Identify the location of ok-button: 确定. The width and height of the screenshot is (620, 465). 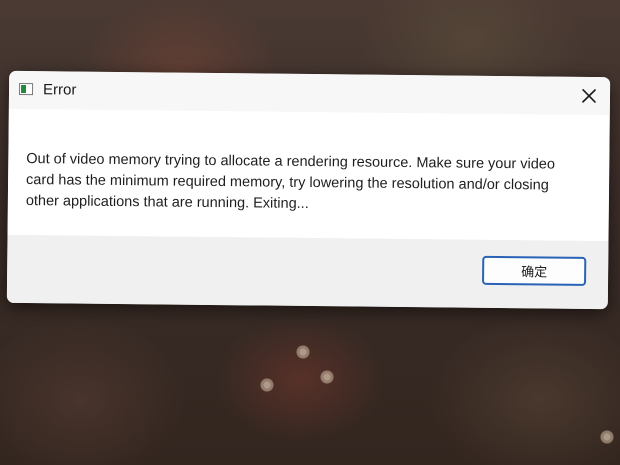
(534, 270).